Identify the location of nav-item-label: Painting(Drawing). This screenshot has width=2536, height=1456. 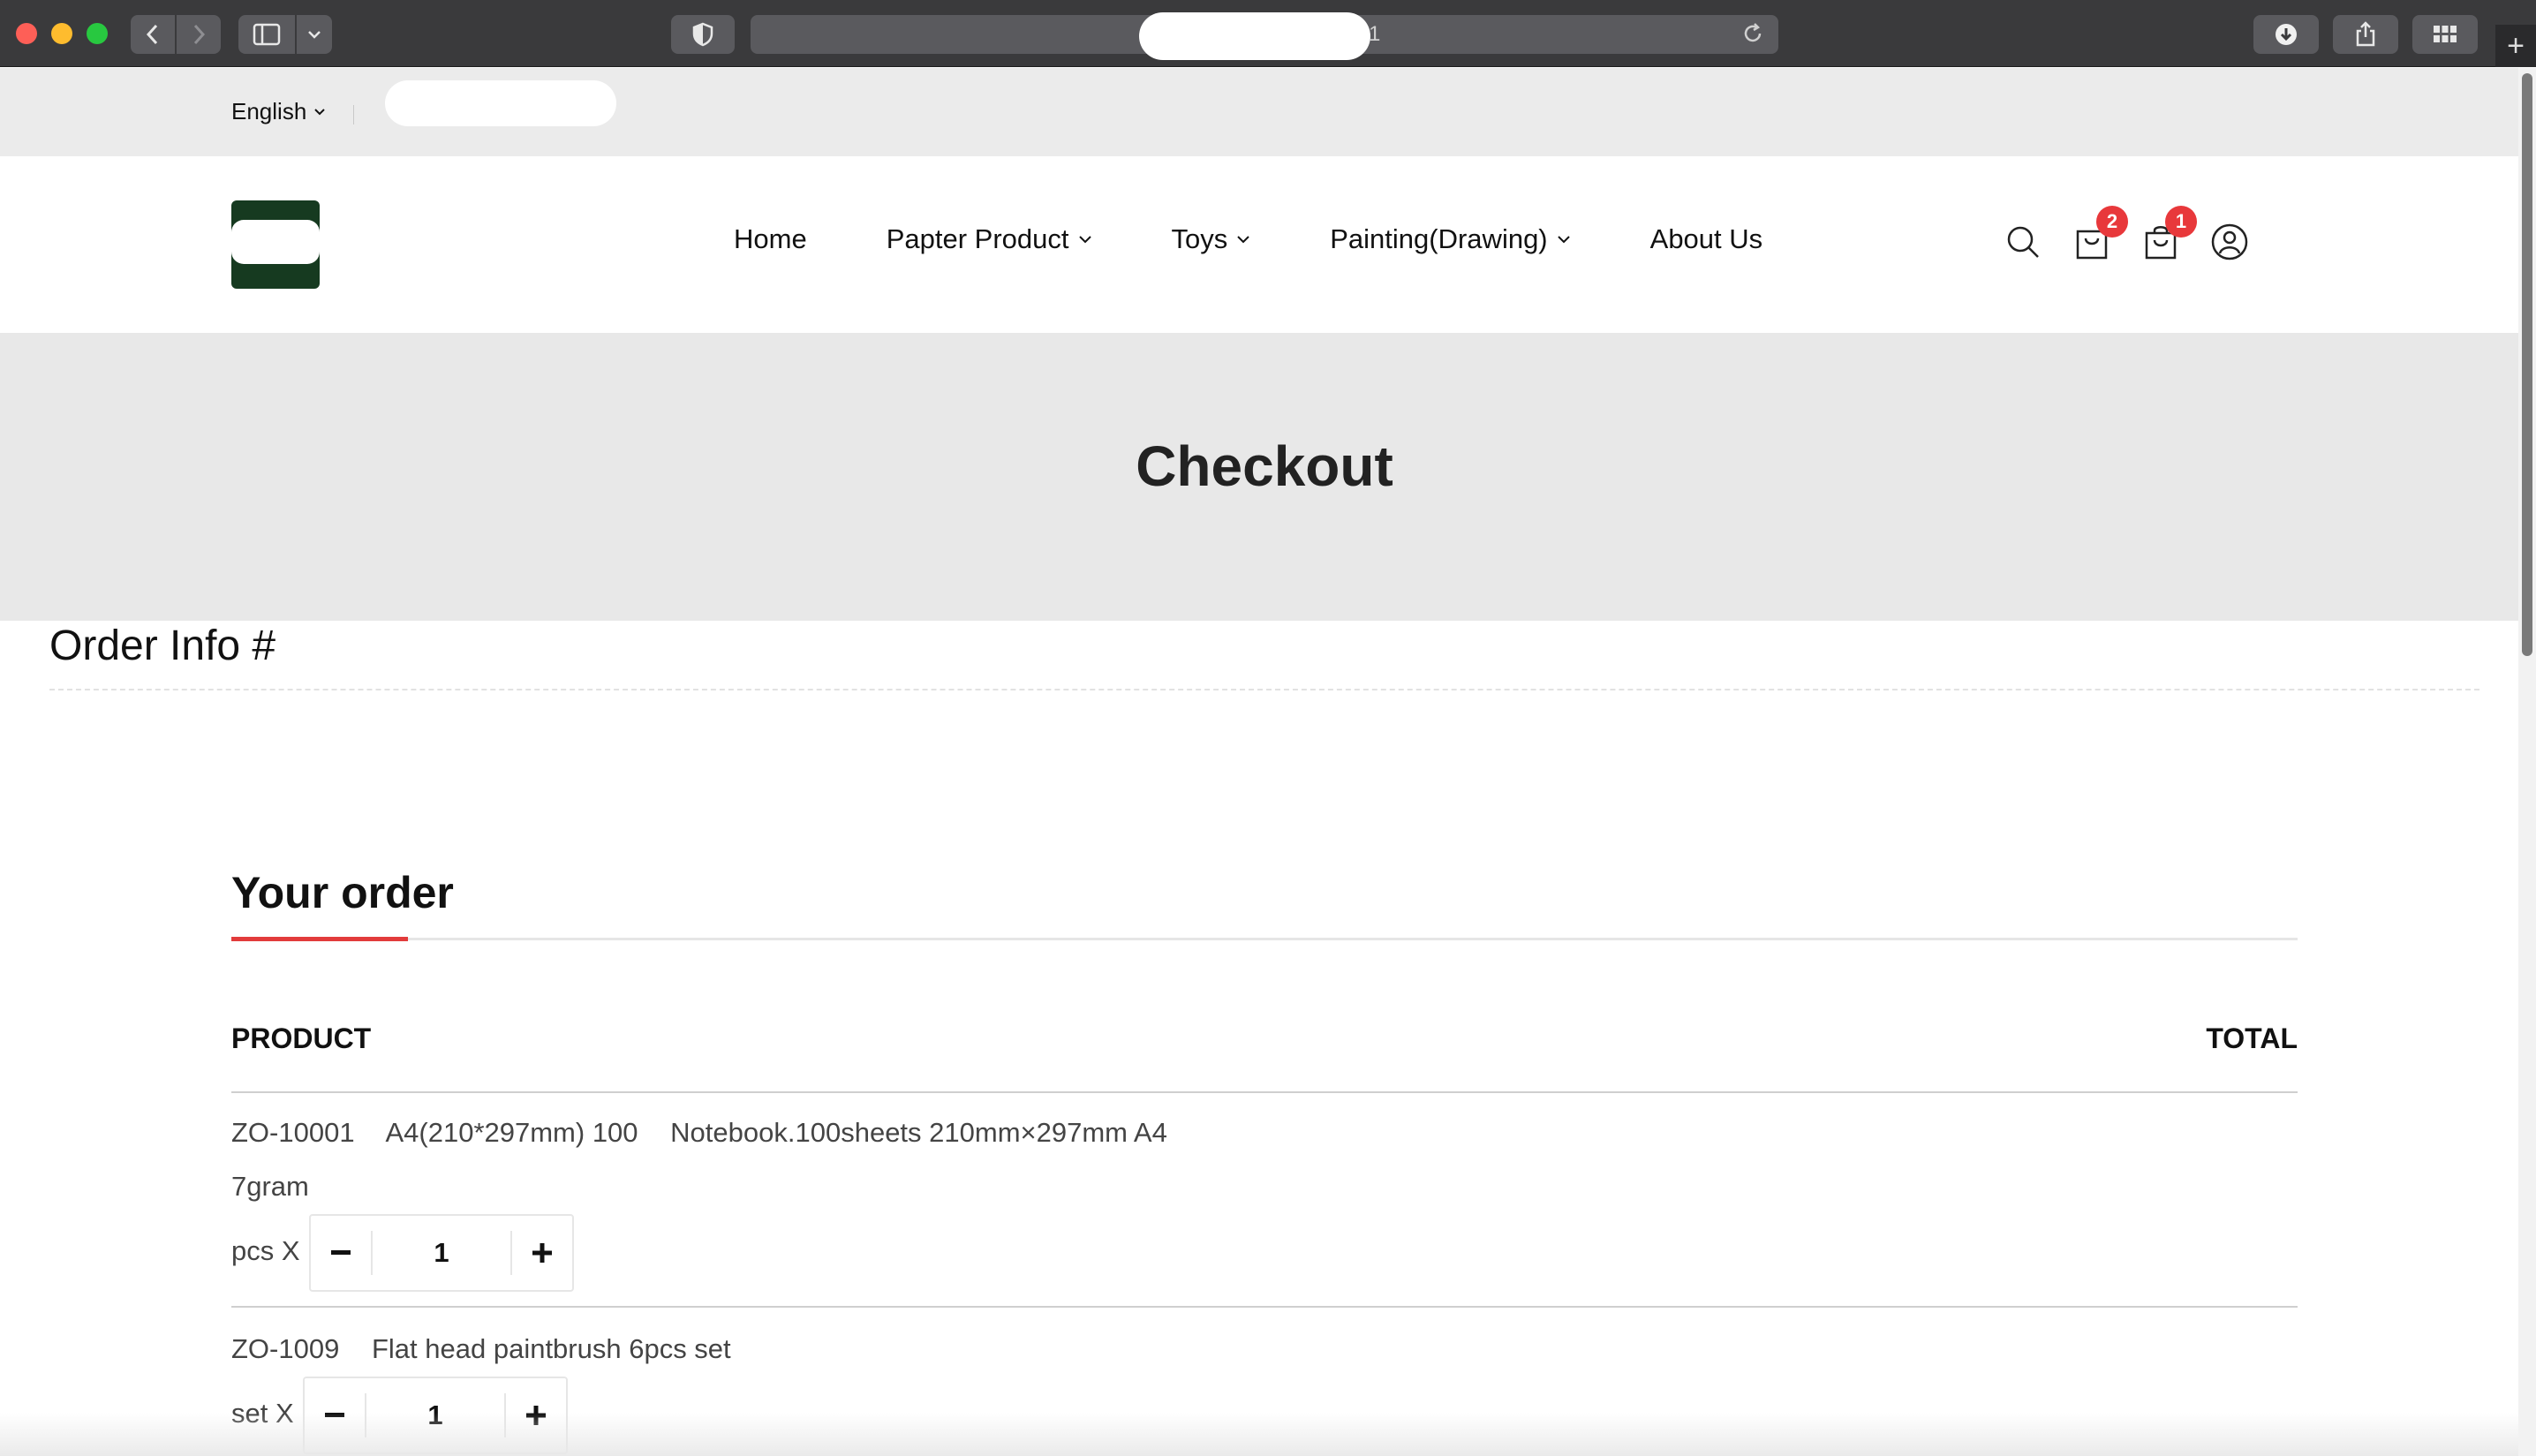
(1439, 238).